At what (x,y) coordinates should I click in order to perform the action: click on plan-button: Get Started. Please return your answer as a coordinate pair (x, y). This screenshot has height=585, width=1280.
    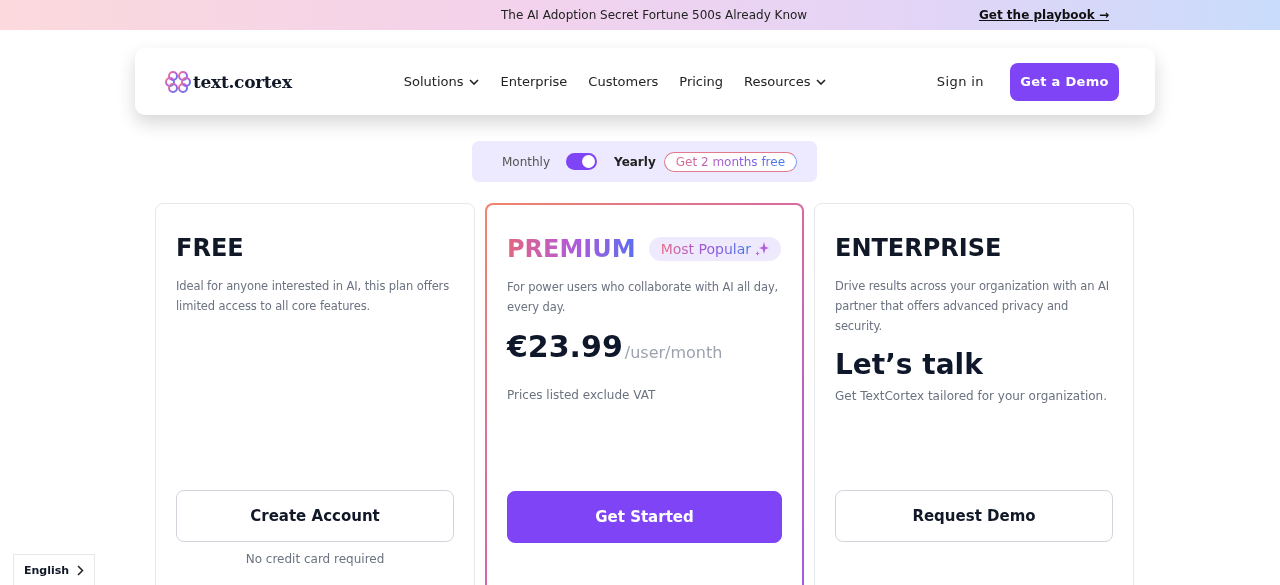
    Looking at the image, I should click on (644, 517).